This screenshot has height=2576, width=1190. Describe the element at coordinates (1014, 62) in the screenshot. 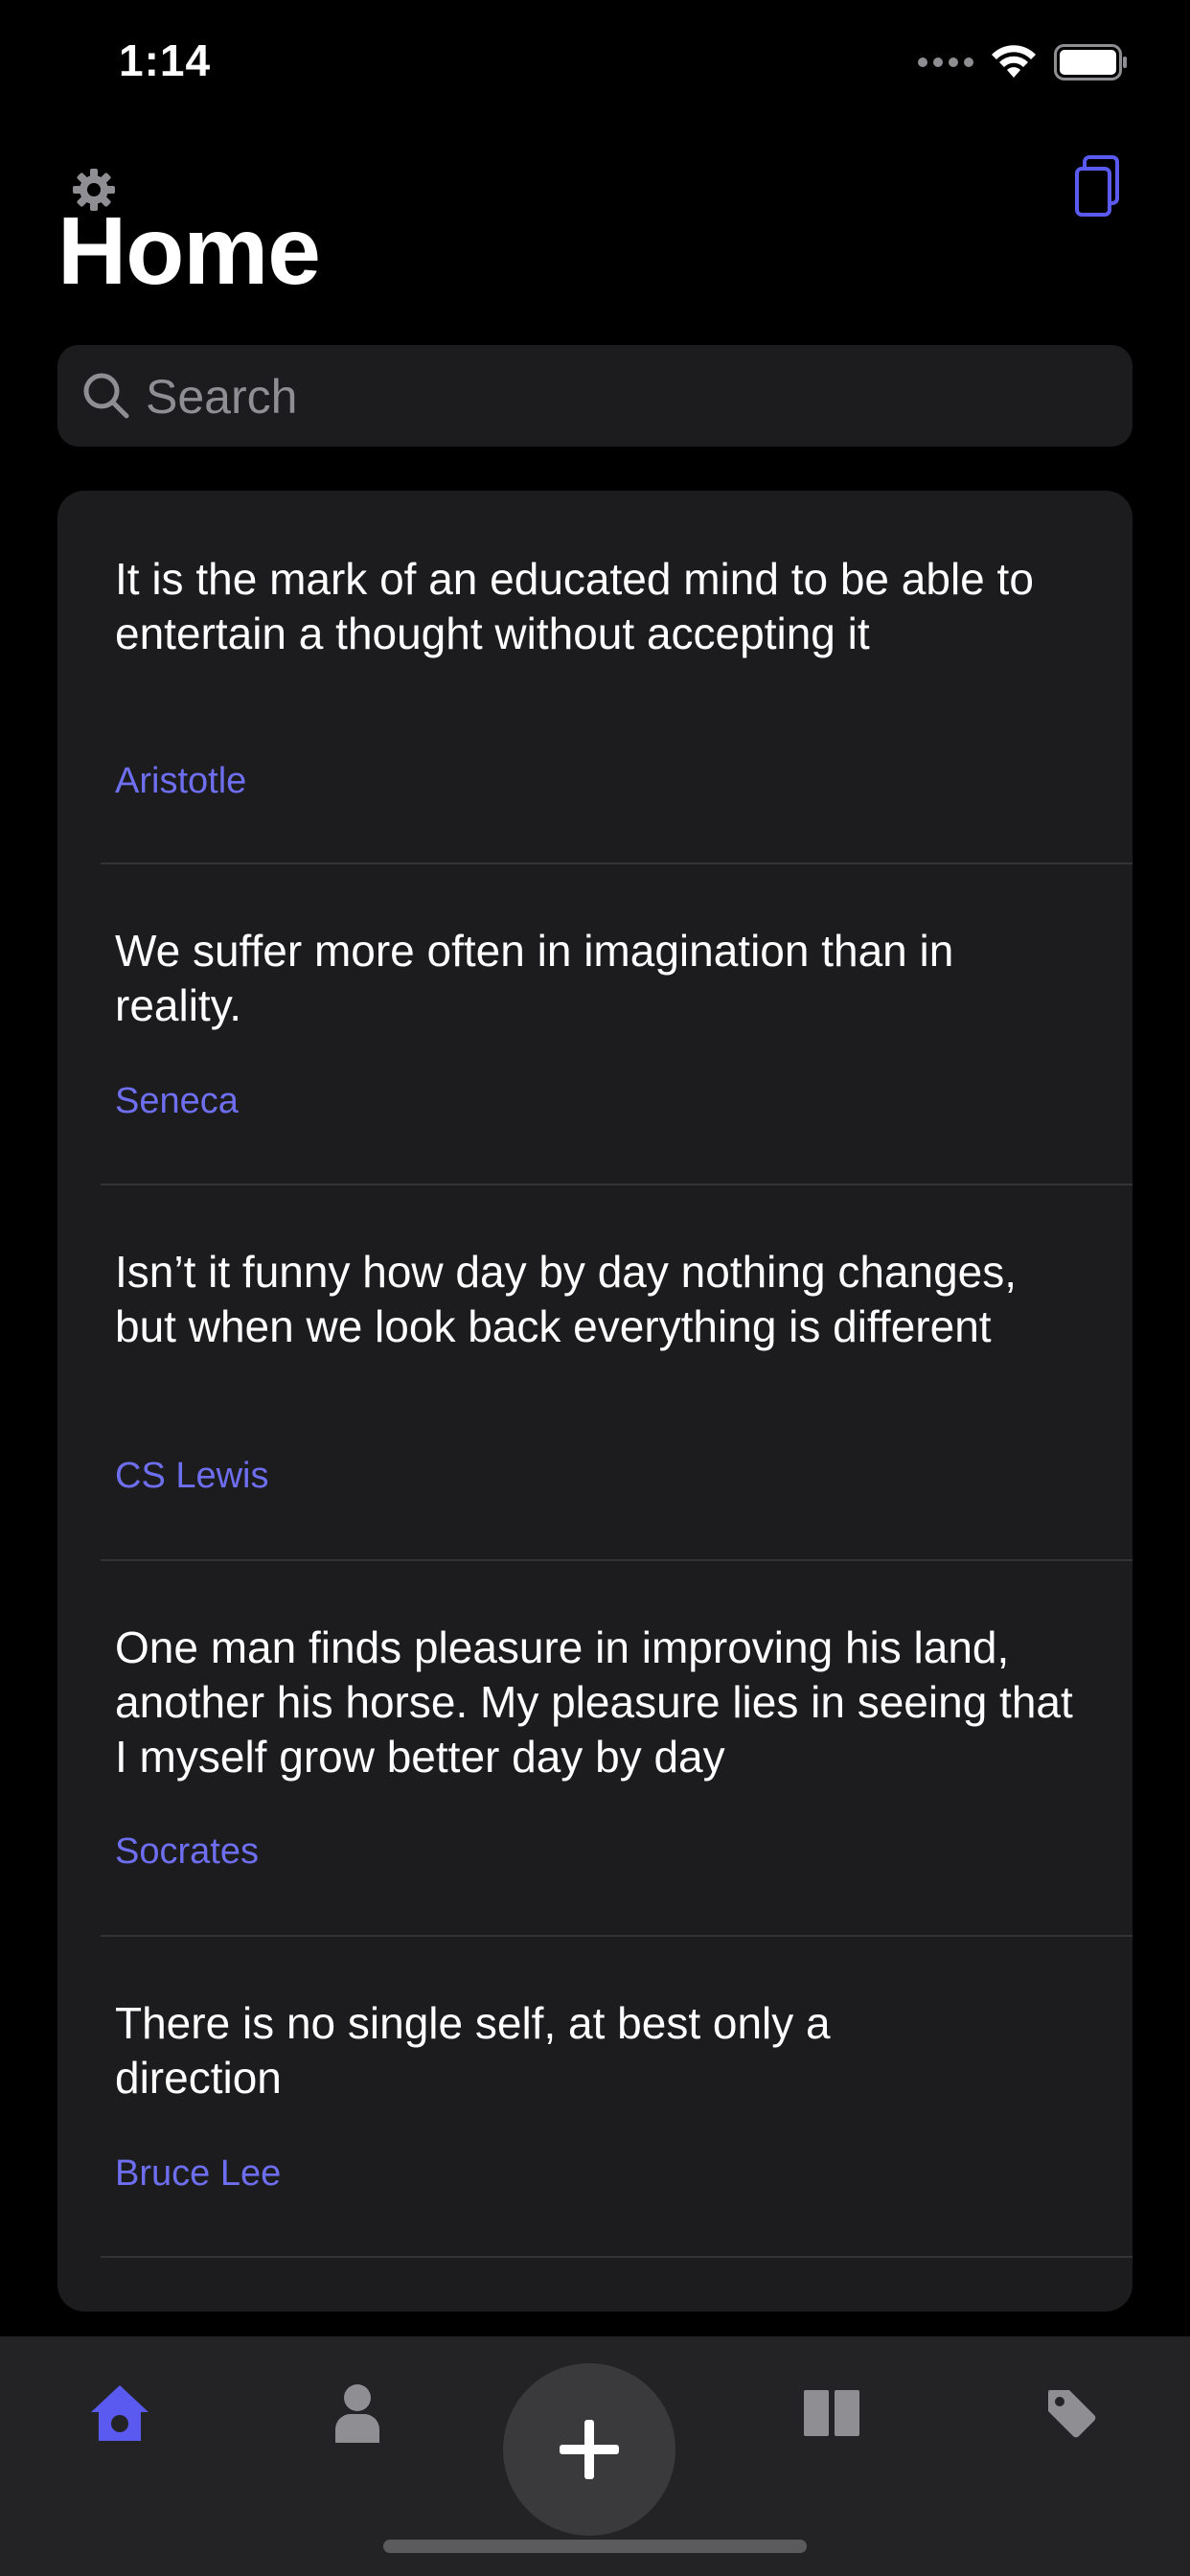

I see `wifi-icon` at that location.